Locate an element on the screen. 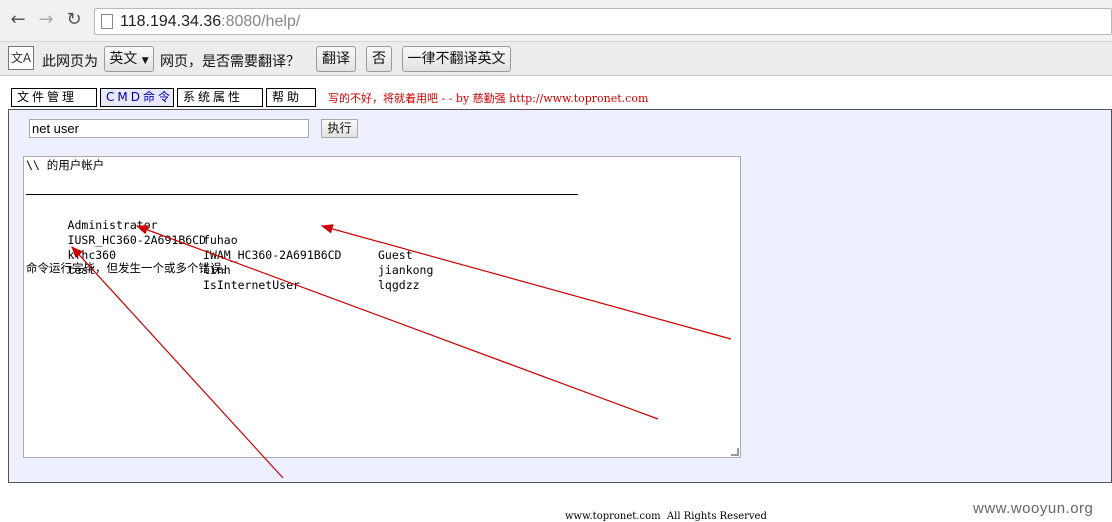  dropdown-arrow-icon: ▼ is located at coordinates (145, 61).